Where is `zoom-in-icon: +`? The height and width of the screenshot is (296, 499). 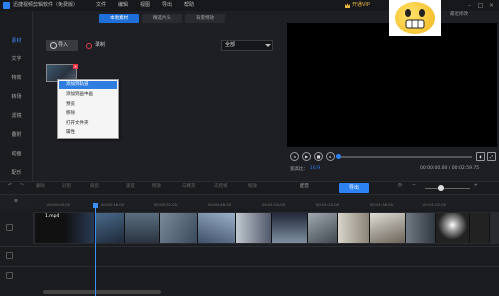
zoom-in-icon: + is located at coordinates (476, 185).